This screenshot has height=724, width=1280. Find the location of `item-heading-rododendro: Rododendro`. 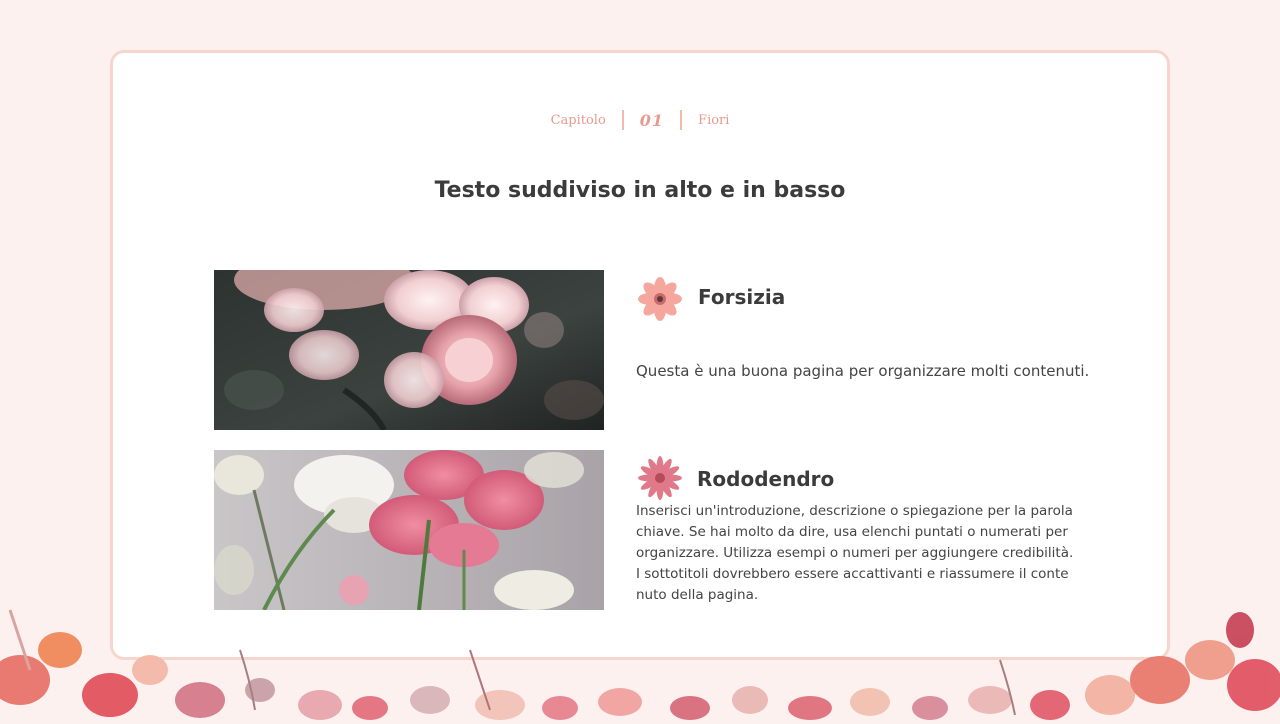

item-heading-rododendro: Rododendro is located at coordinates (766, 479).